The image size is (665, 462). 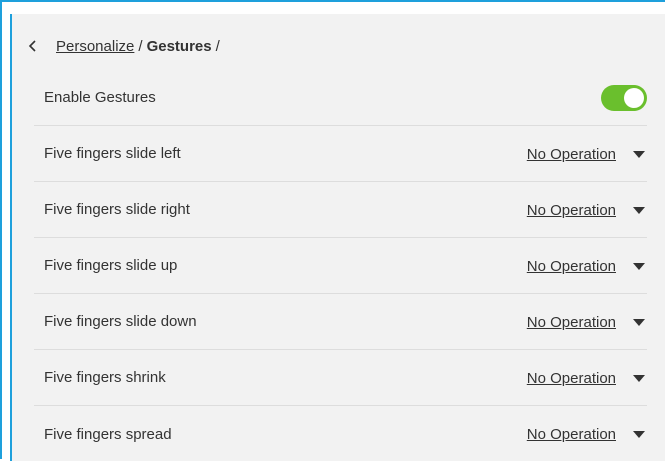 What do you see at coordinates (95, 46) in the screenshot?
I see `breadcrumb-personalize-link: Personalize` at bounding box center [95, 46].